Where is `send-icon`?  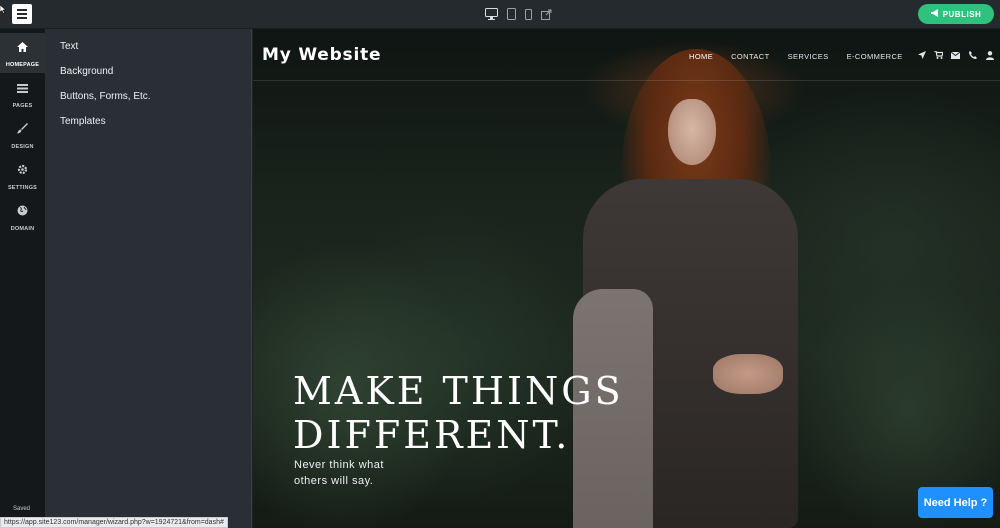
send-icon is located at coordinates (921, 55).